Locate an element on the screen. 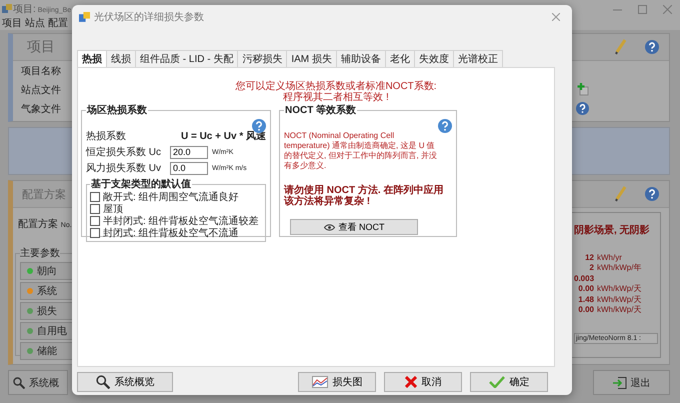 This screenshot has width=680, height=403. panel-heading: 配置方案 is located at coordinates (43, 195).